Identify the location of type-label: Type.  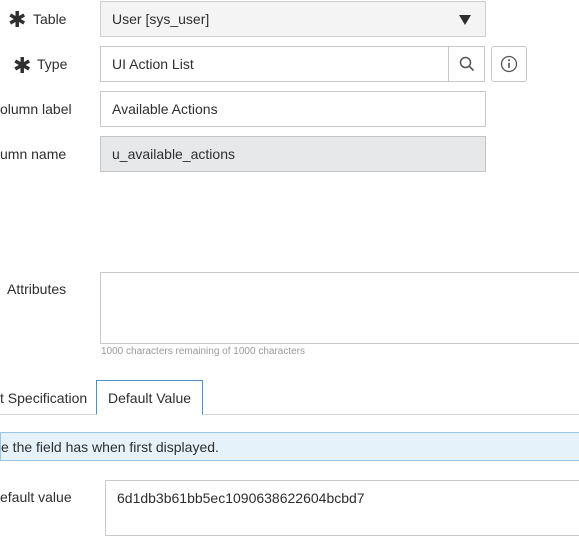
(52, 64).